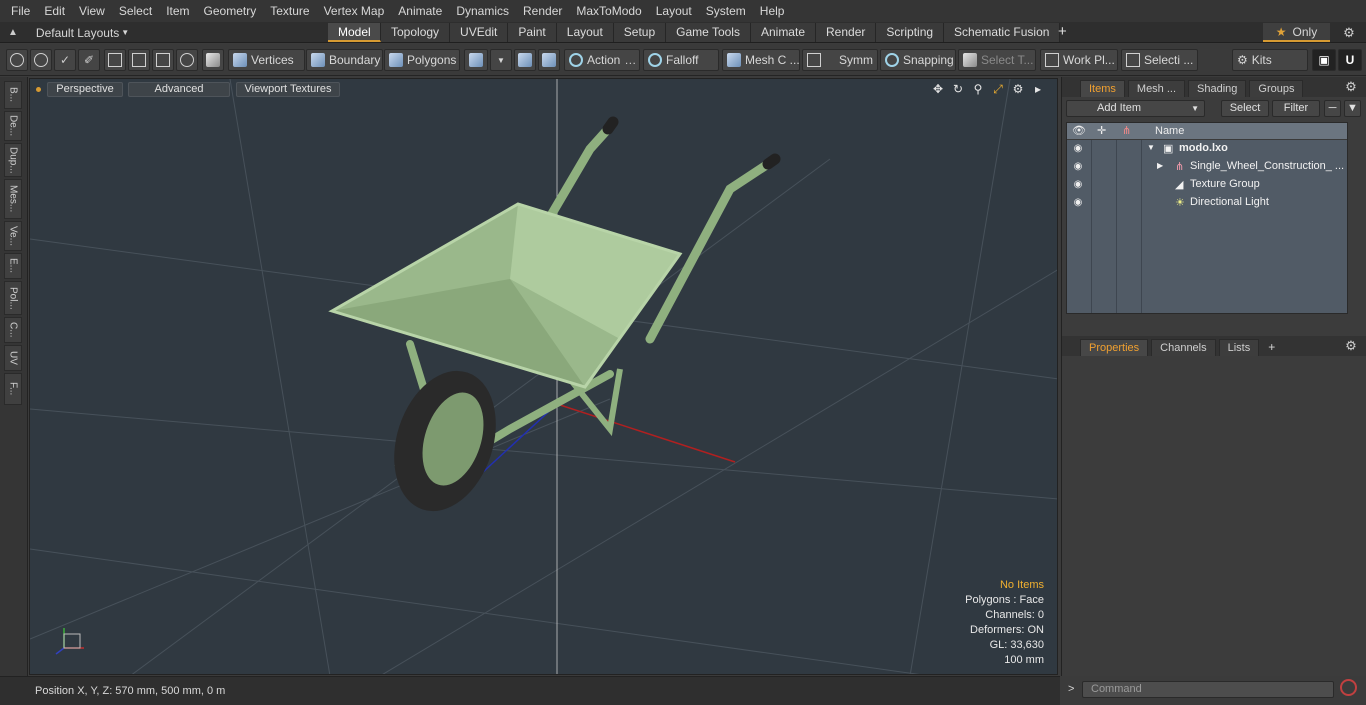  Describe the element at coordinates (608, 11) in the screenshot. I see `menu-maxtomodo: MaxToModo` at that location.